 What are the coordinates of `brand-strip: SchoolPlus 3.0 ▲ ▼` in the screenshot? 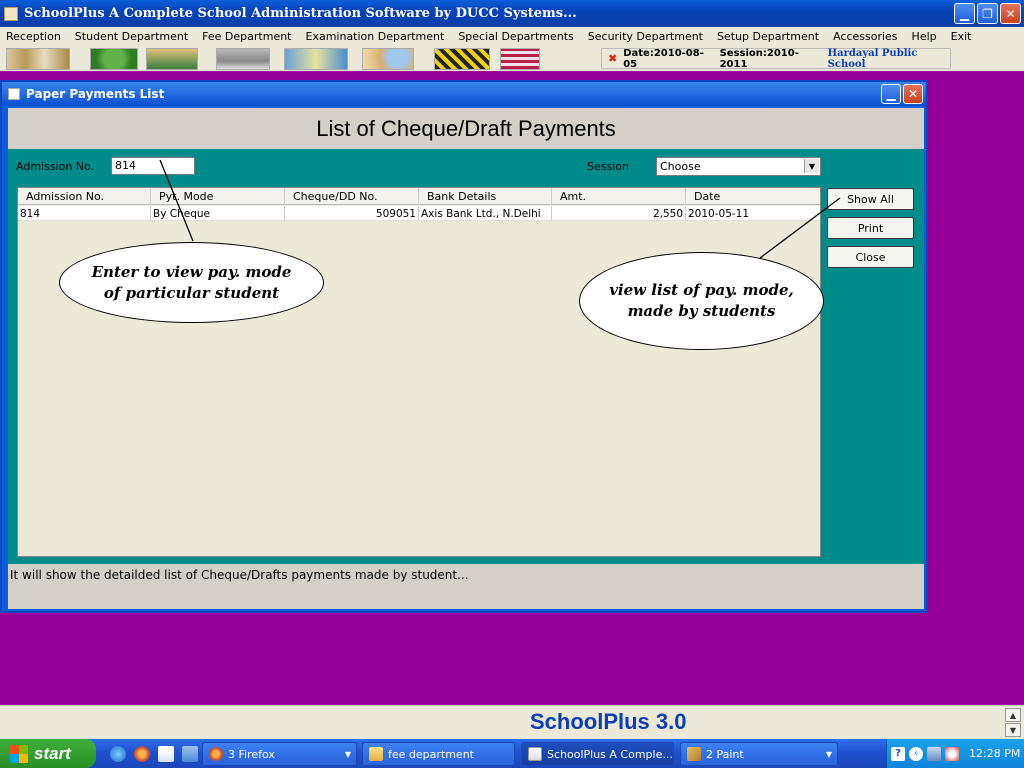 It's located at (512, 722).